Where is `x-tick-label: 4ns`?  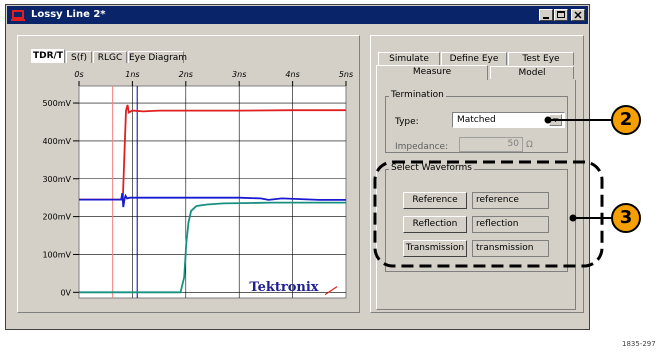 x-tick-label: 4ns is located at coordinates (292, 74).